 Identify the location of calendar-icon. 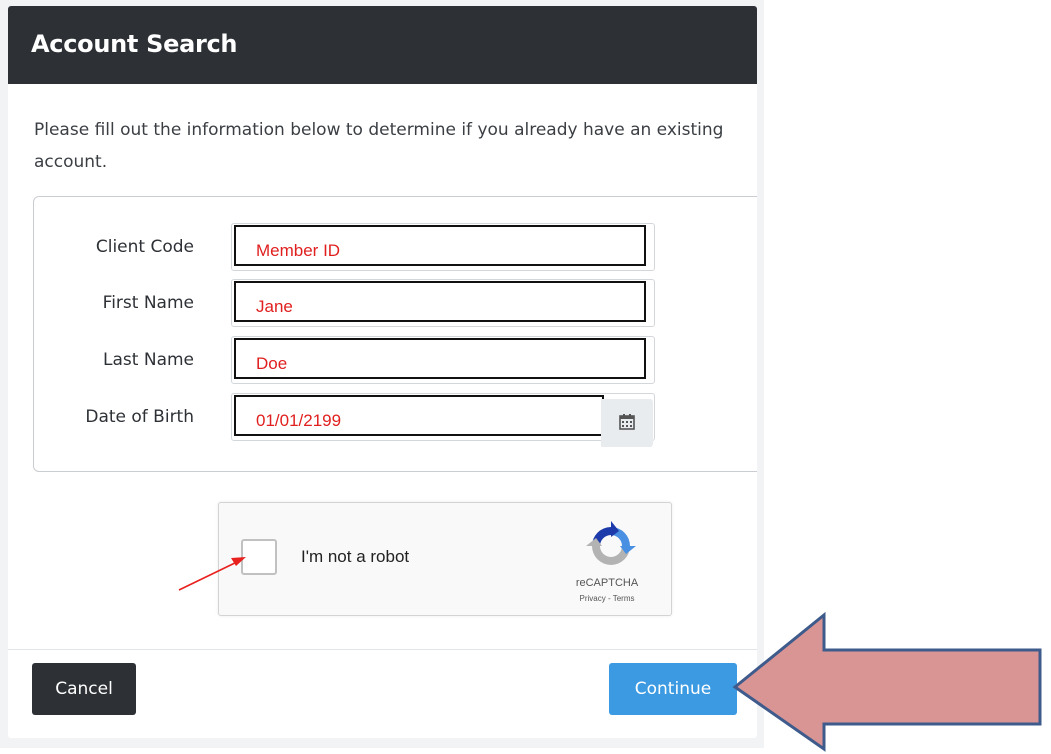
(627, 422).